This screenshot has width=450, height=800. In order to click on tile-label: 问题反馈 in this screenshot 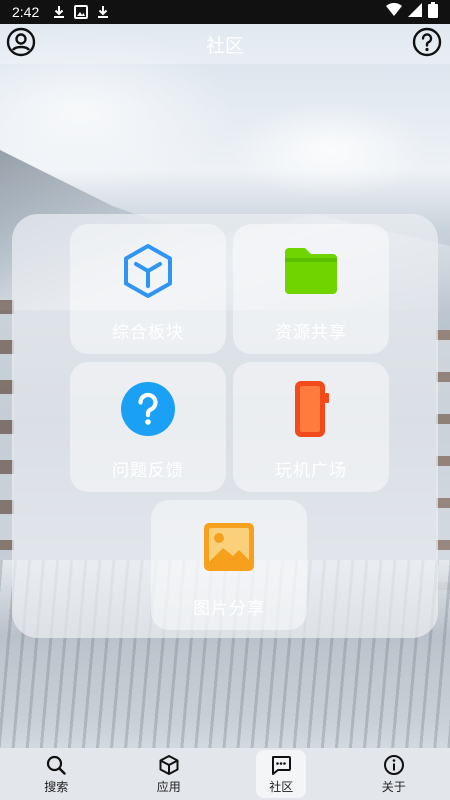, I will do `click(148, 471)`.